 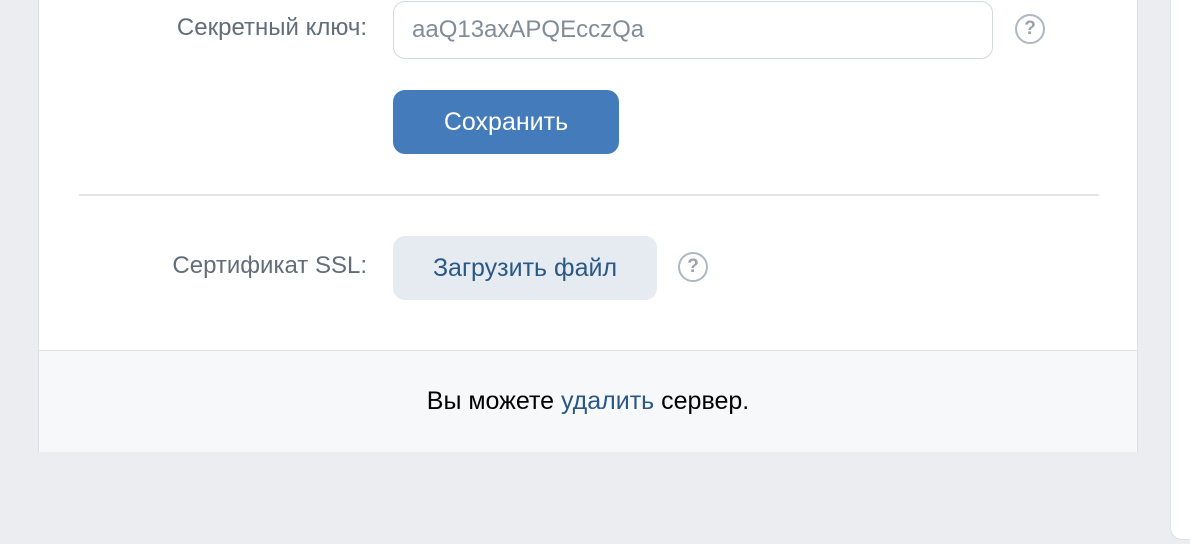 What do you see at coordinates (269, 265) in the screenshot?
I see `ssl-certificate-label: Сертификат SSL:` at bounding box center [269, 265].